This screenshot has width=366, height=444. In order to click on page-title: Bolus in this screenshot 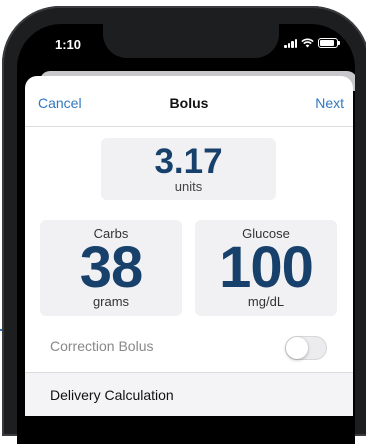, I will do `click(189, 103)`.